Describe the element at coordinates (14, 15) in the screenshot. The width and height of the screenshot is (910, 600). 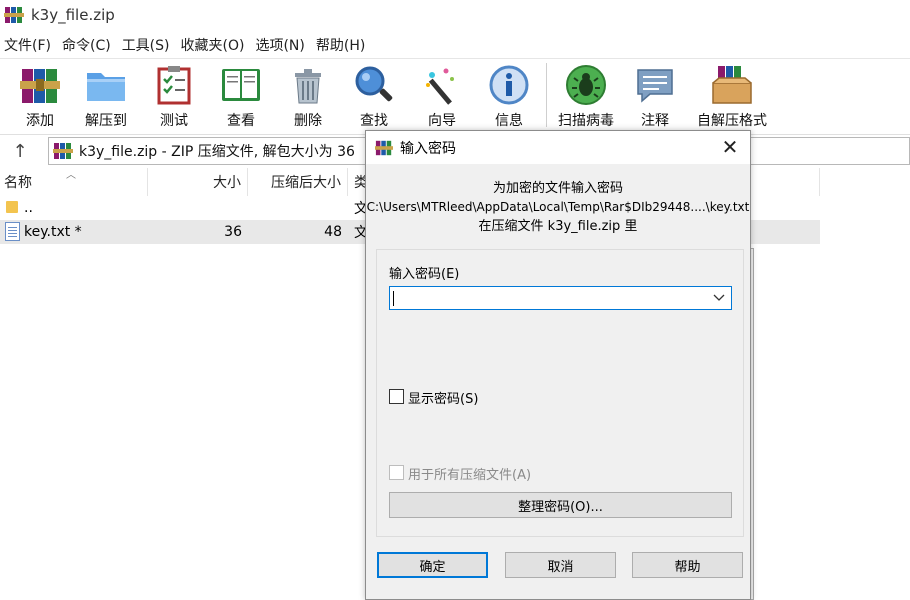
I see `winrar-app-icon` at that location.